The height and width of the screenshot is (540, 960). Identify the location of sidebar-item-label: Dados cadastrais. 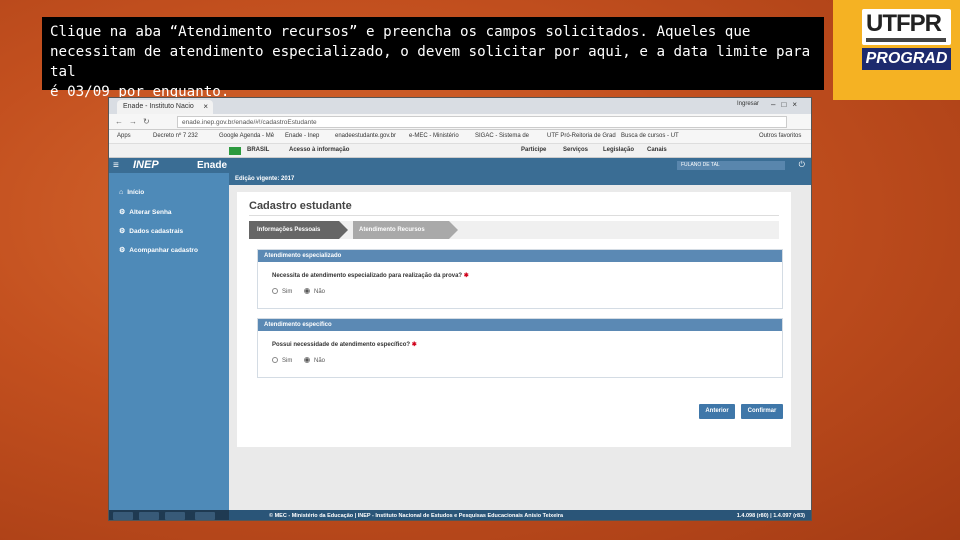
(156, 231).